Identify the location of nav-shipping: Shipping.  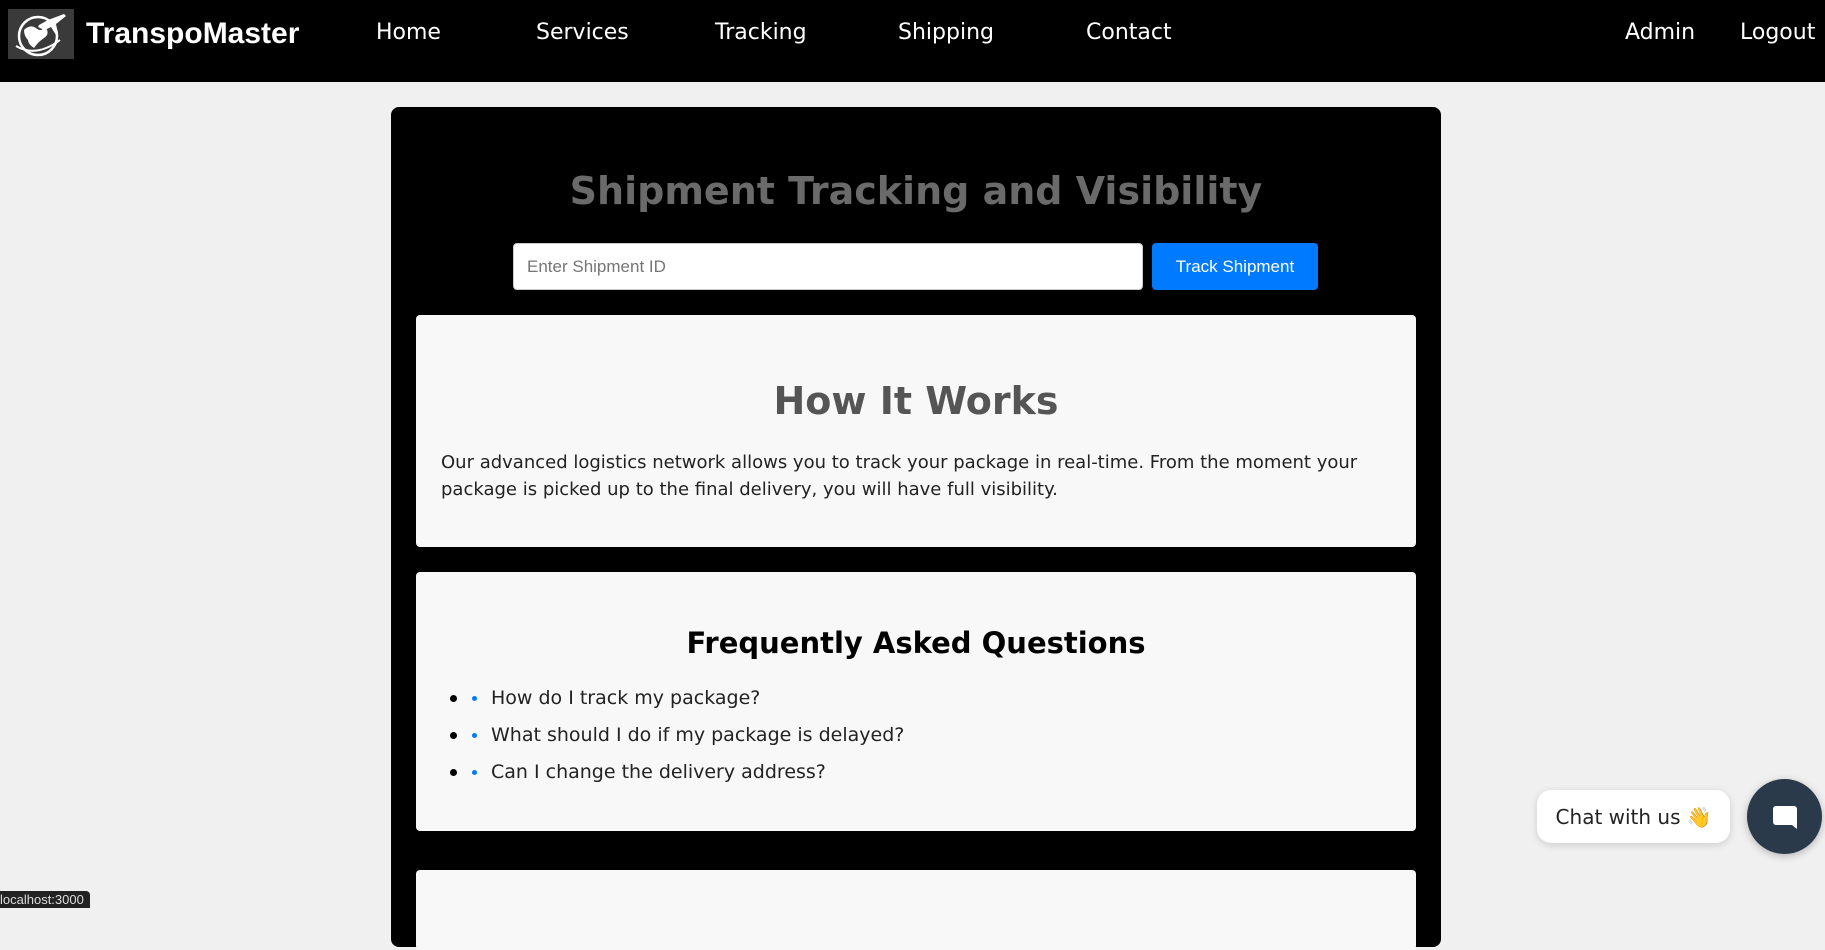
(946, 32).